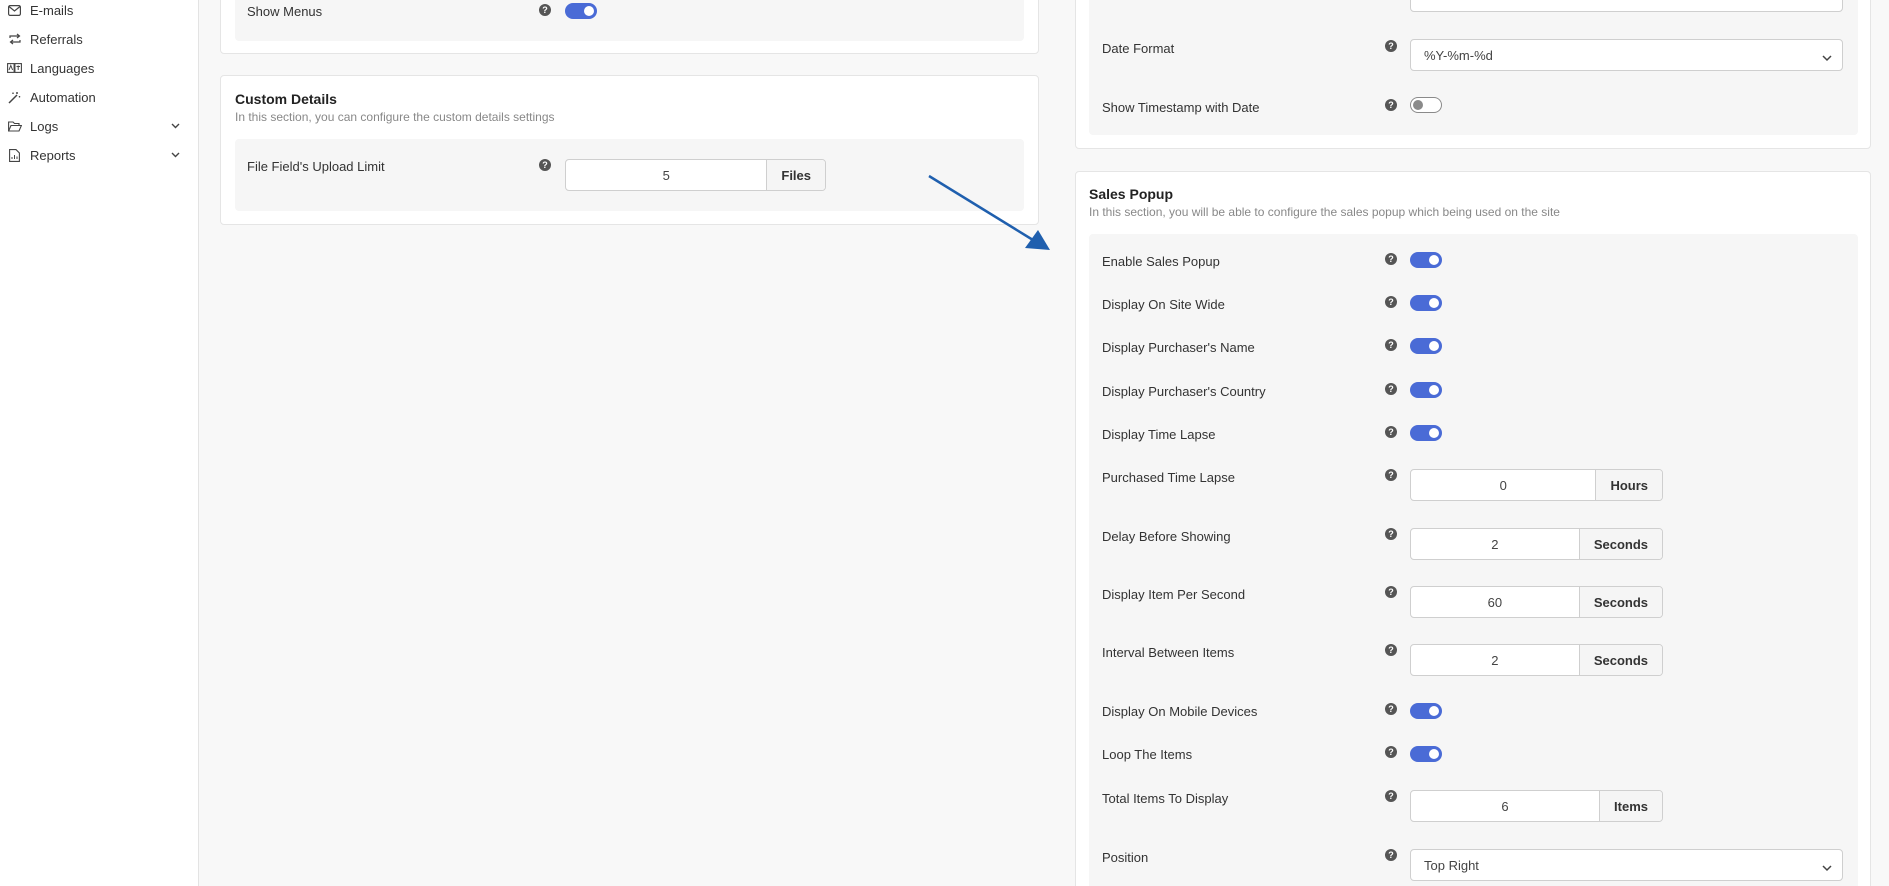 Image resolution: width=1889 pixels, height=886 pixels. What do you see at coordinates (1184, 391) in the screenshot?
I see `purchaser-country-label: Display Purchaser's Country` at bounding box center [1184, 391].